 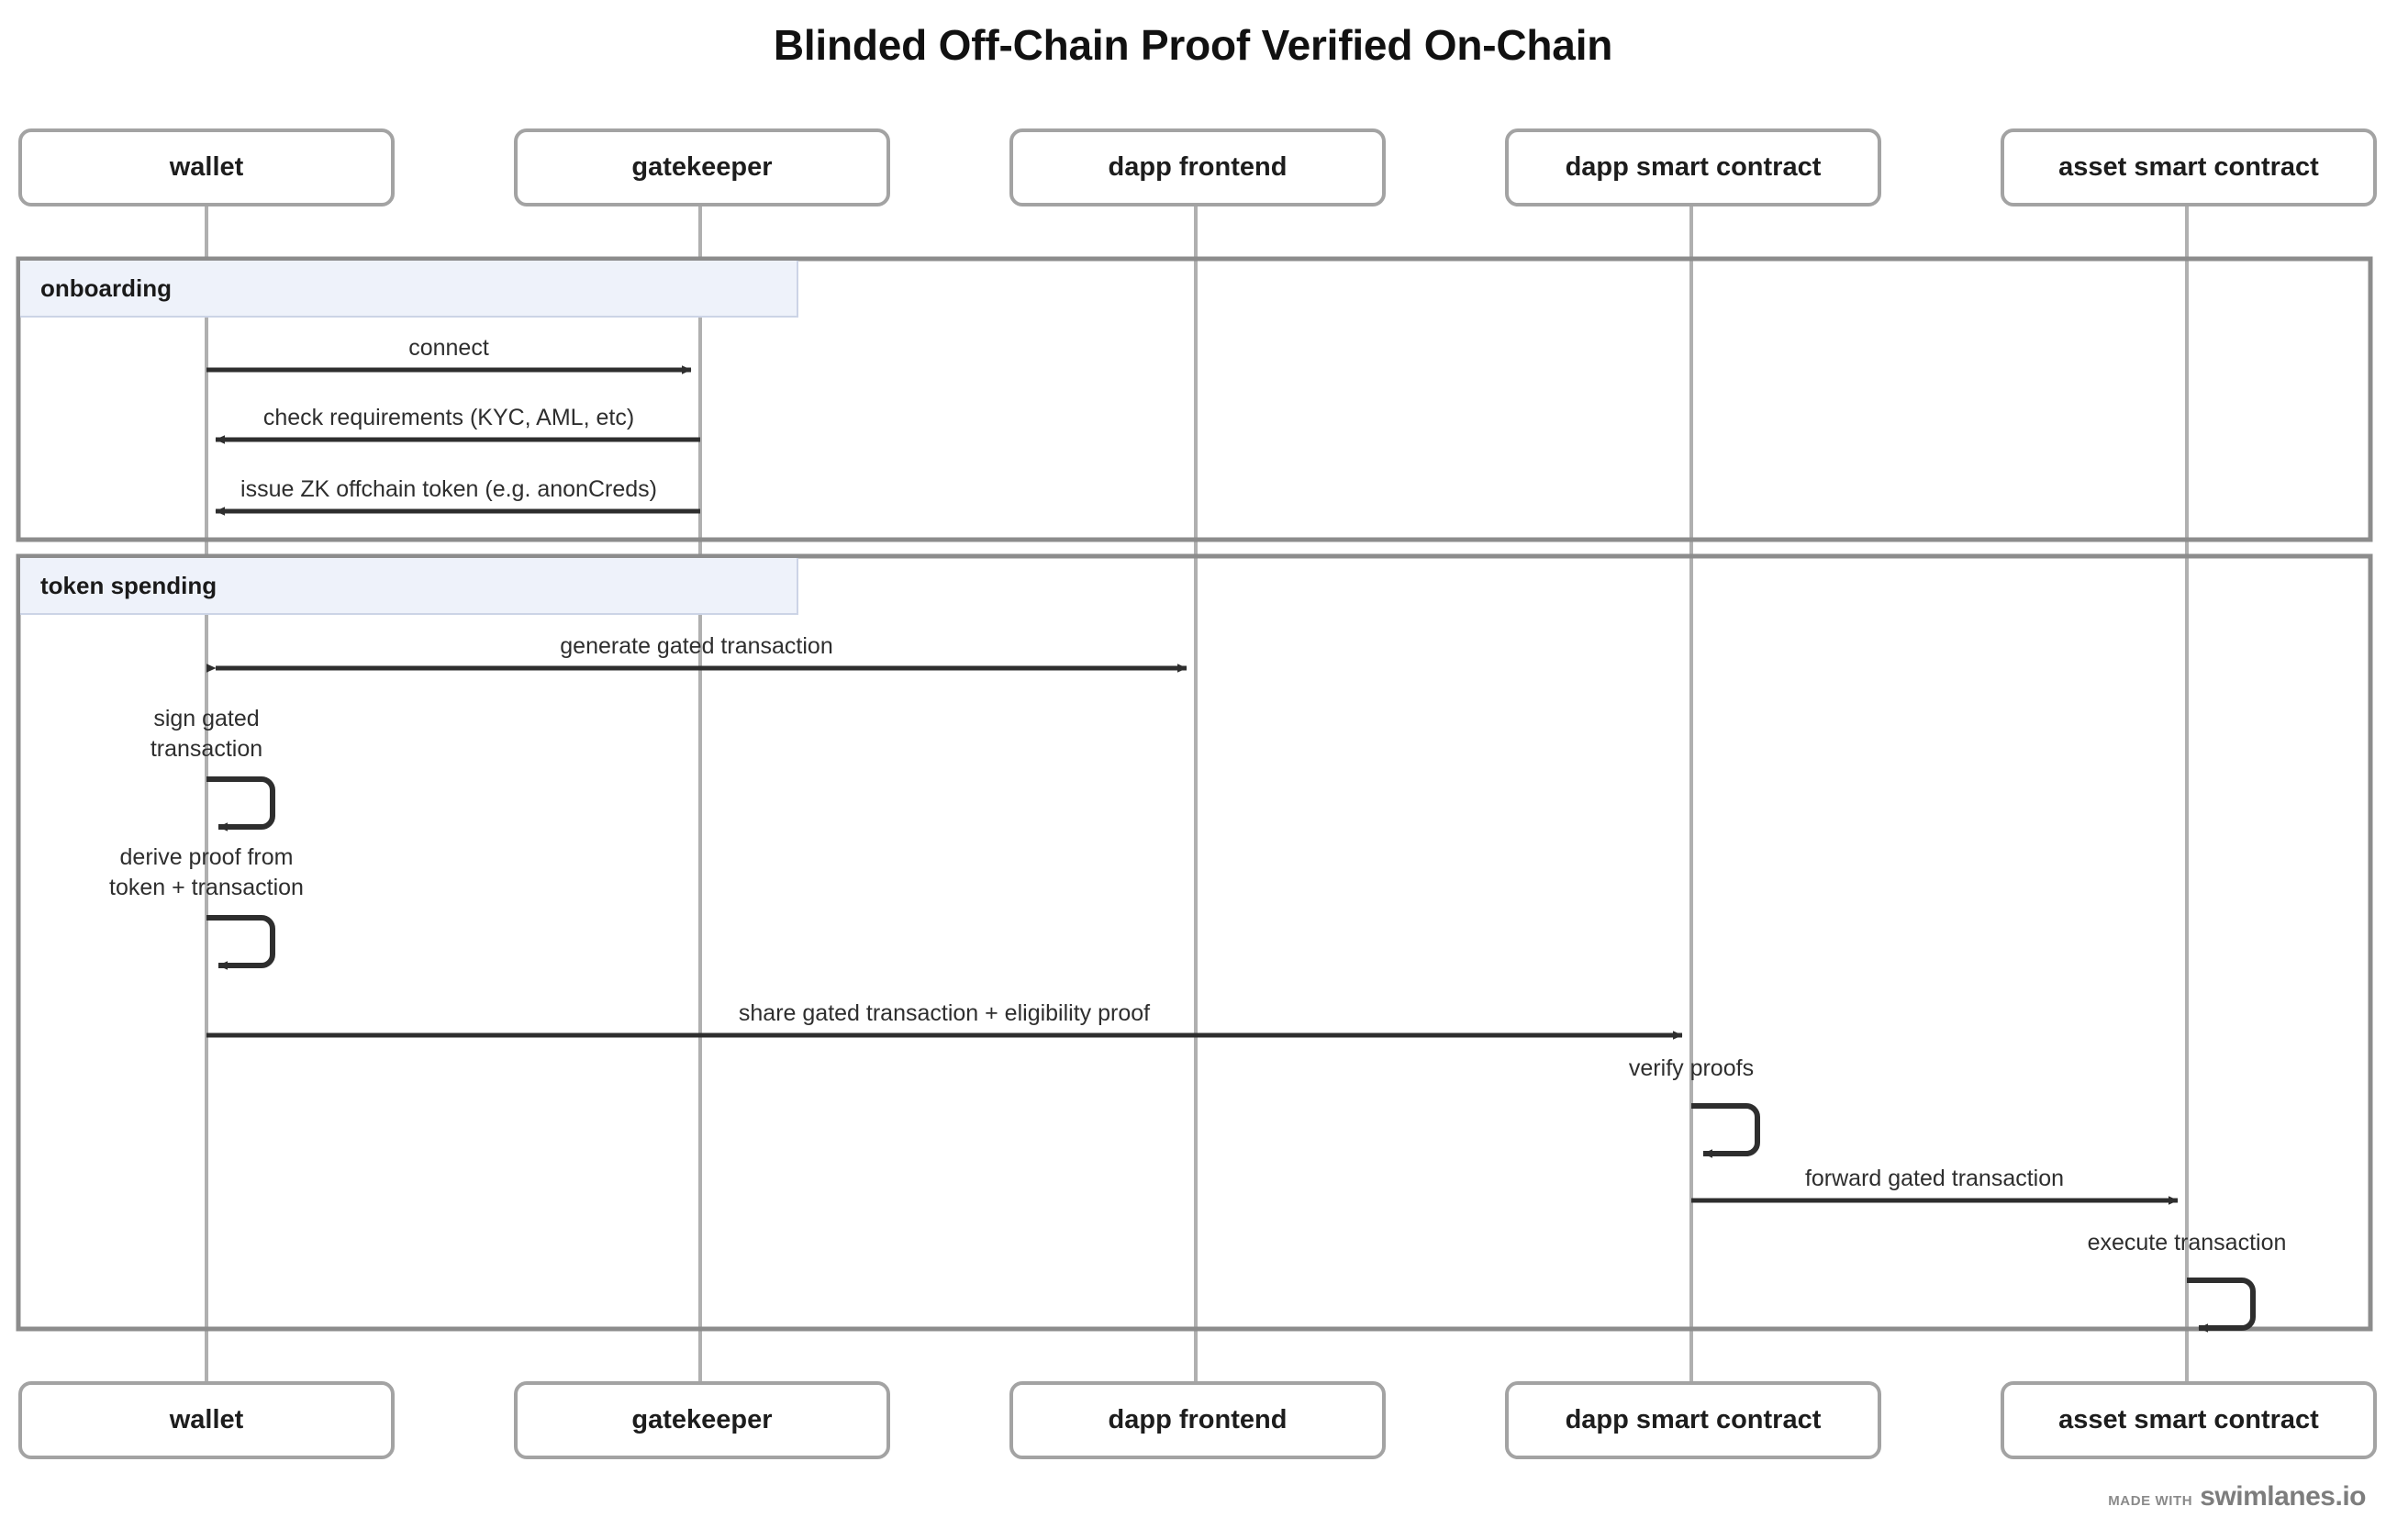 What do you see at coordinates (206, 857) in the screenshot?
I see `message-label-derive-proof-line1: derive proof from` at bounding box center [206, 857].